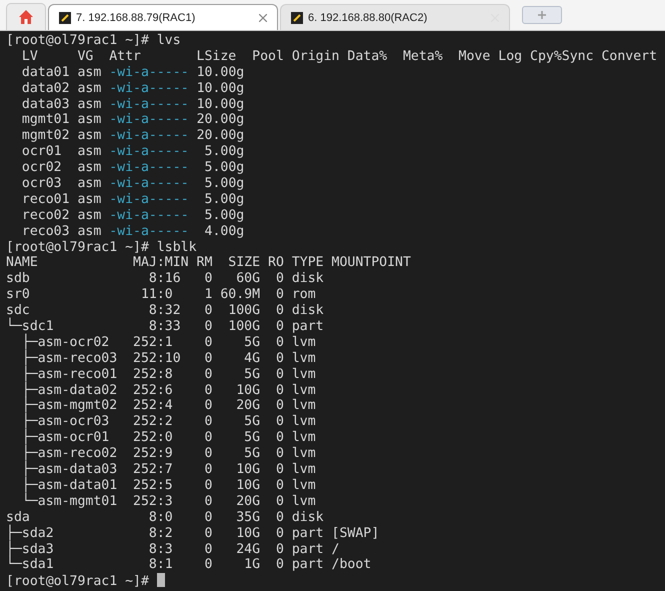 This screenshot has height=591, width=665. What do you see at coordinates (168, 358) in the screenshot?
I see `terminal-line: ├─asm-reco03 252:10 0 4G 0 lvm` at bounding box center [168, 358].